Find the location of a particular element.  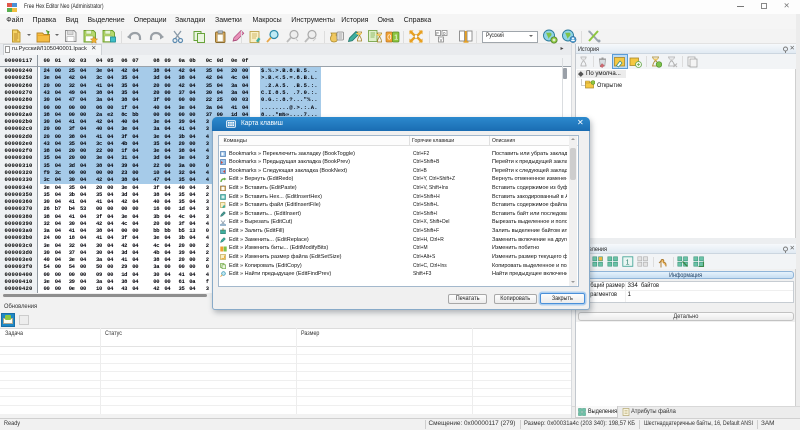

svg-text: V is located at coordinates (440, 40).